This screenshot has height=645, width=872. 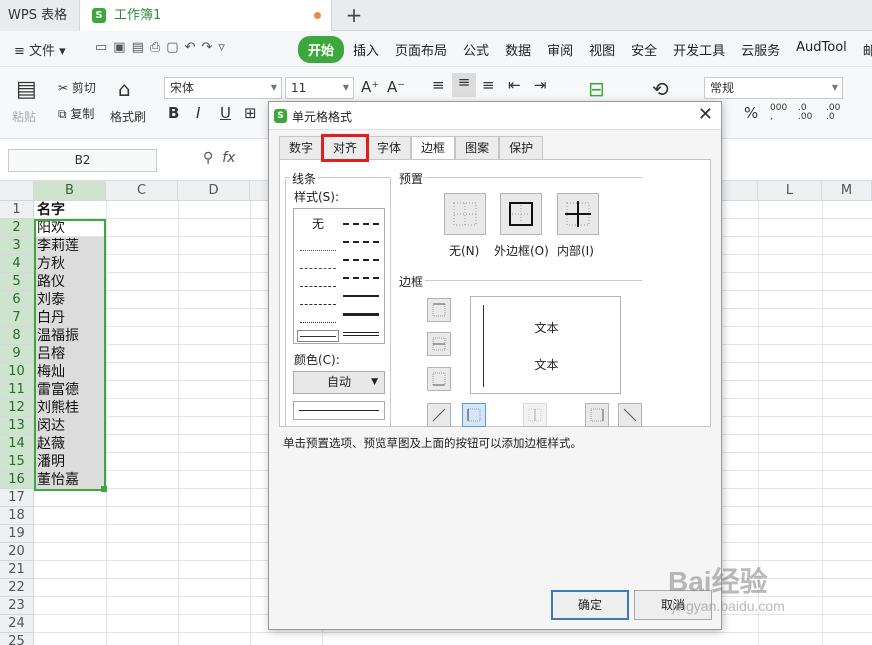 What do you see at coordinates (124, 89) in the screenshot?
I see `format-painter-icon: ⌂` at bounding box center [124, 89].